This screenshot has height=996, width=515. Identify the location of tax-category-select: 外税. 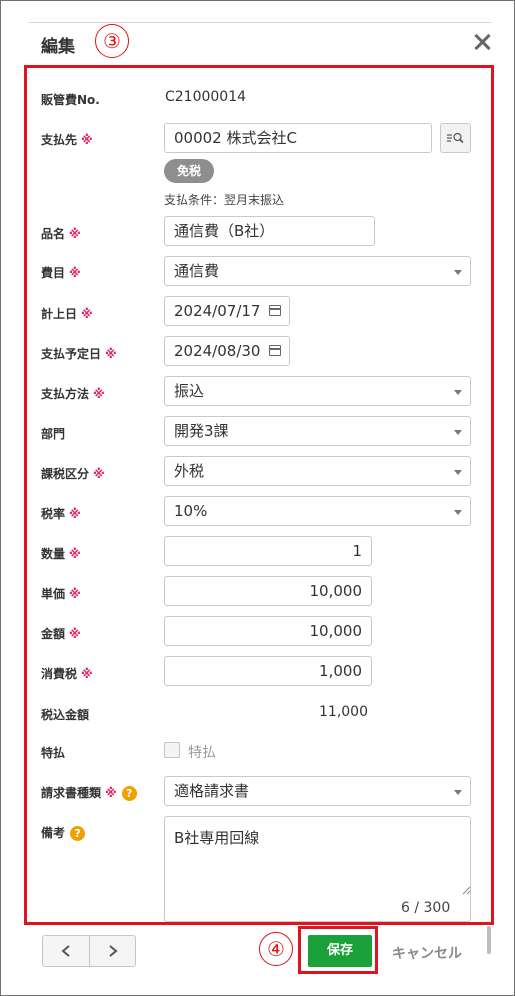
(317, 471).